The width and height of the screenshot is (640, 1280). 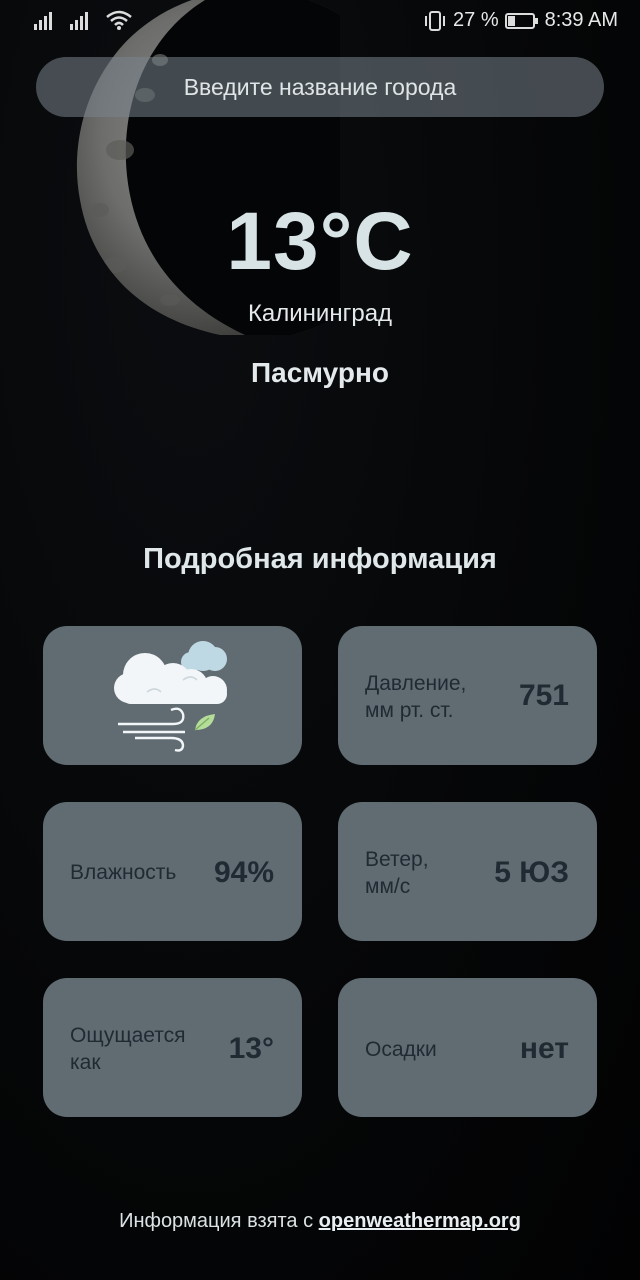 I want to click on precipitation-card: Осадки нет, so click(x=467, y=1047).